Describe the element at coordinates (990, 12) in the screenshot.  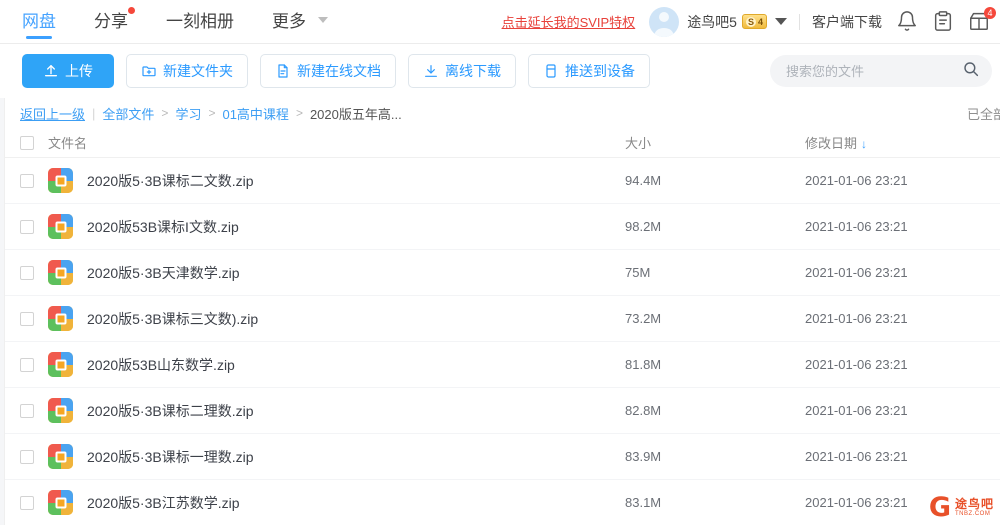
I see `gift-cart-badge: 4` at that location.